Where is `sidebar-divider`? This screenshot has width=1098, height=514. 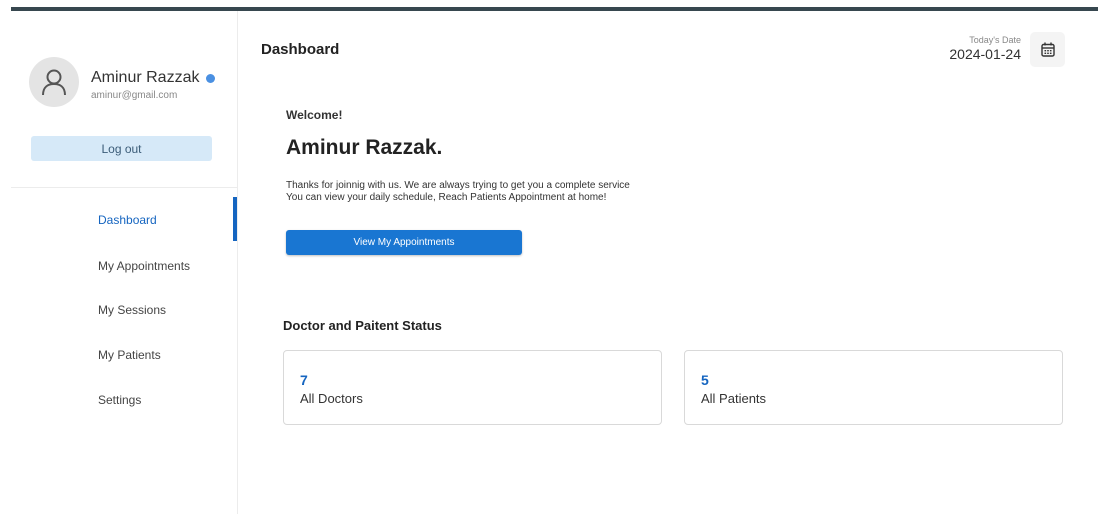
sidebar-divider is located at coordinates (124, 187).